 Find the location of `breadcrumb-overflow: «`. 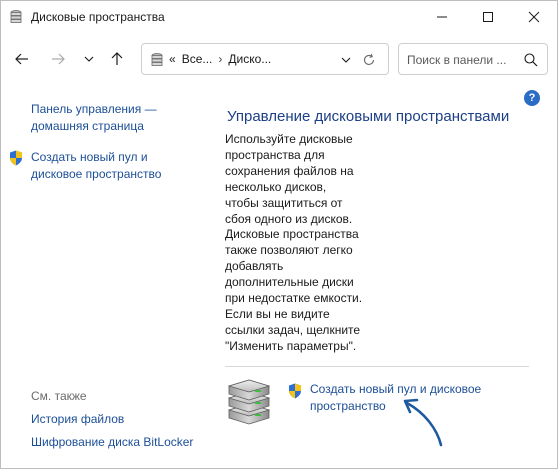

breadcrumb-overflow: « is located at coordinates (172, 59).